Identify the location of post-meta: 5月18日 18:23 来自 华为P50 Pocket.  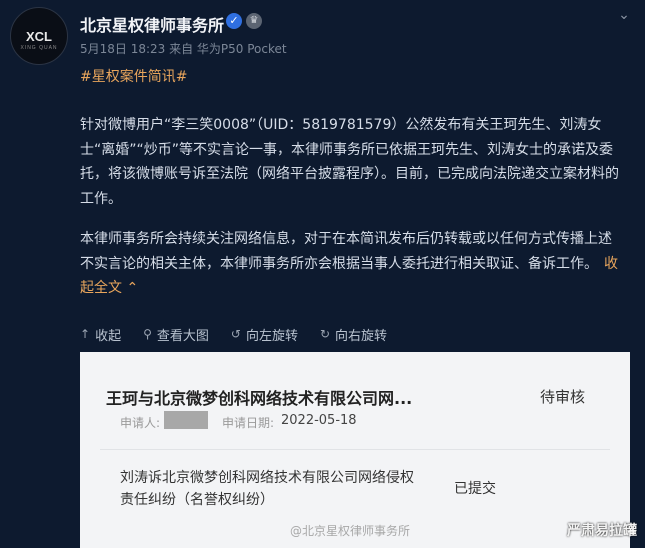
(183, 49).